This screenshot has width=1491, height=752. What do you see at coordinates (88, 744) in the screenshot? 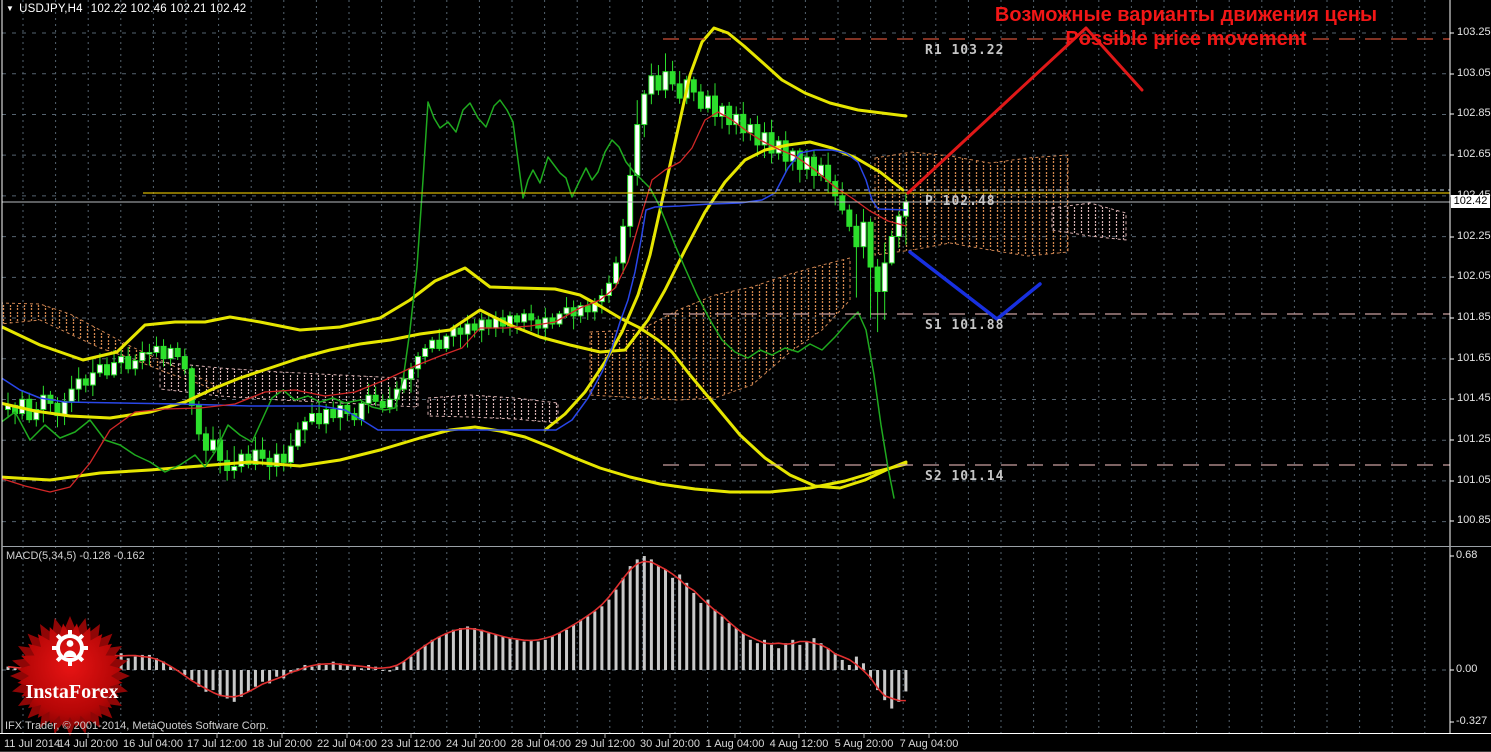
I see `time-axis-label: 14 Jul 20:00` at bounding box center [88, 744].